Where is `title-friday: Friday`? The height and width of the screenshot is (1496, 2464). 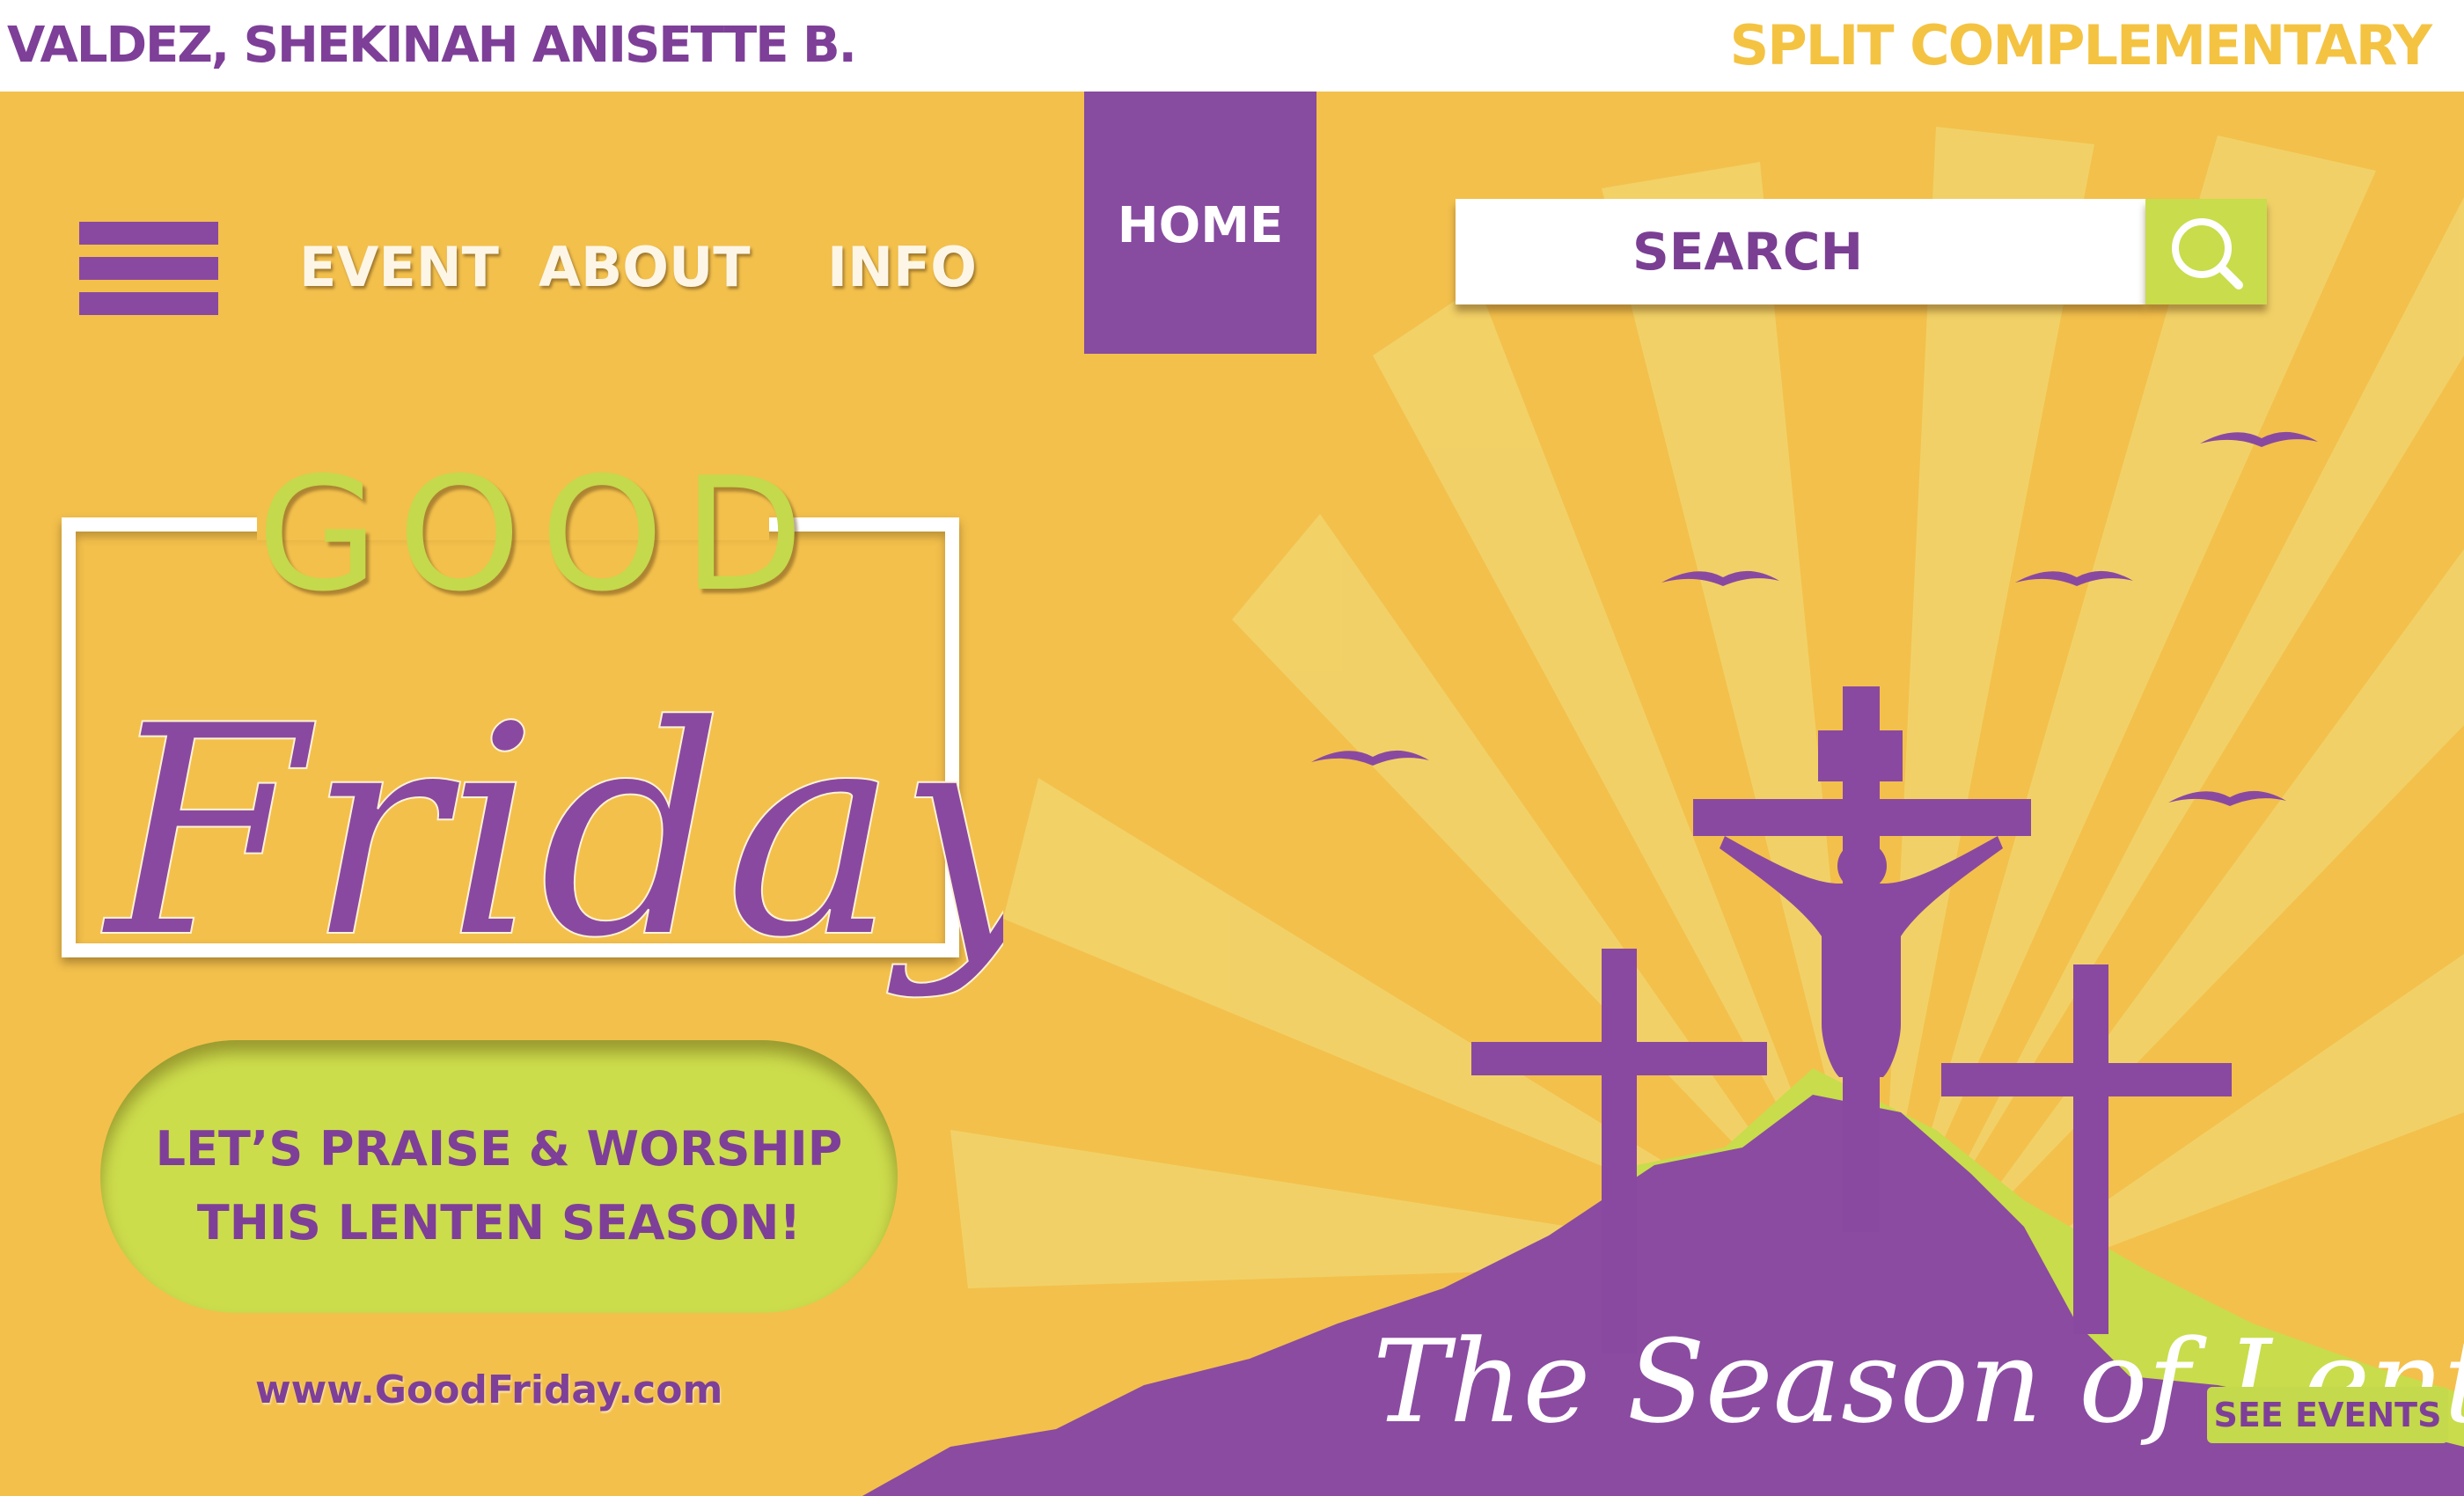 title-friday: Friday is located at coordinates (551, 833).